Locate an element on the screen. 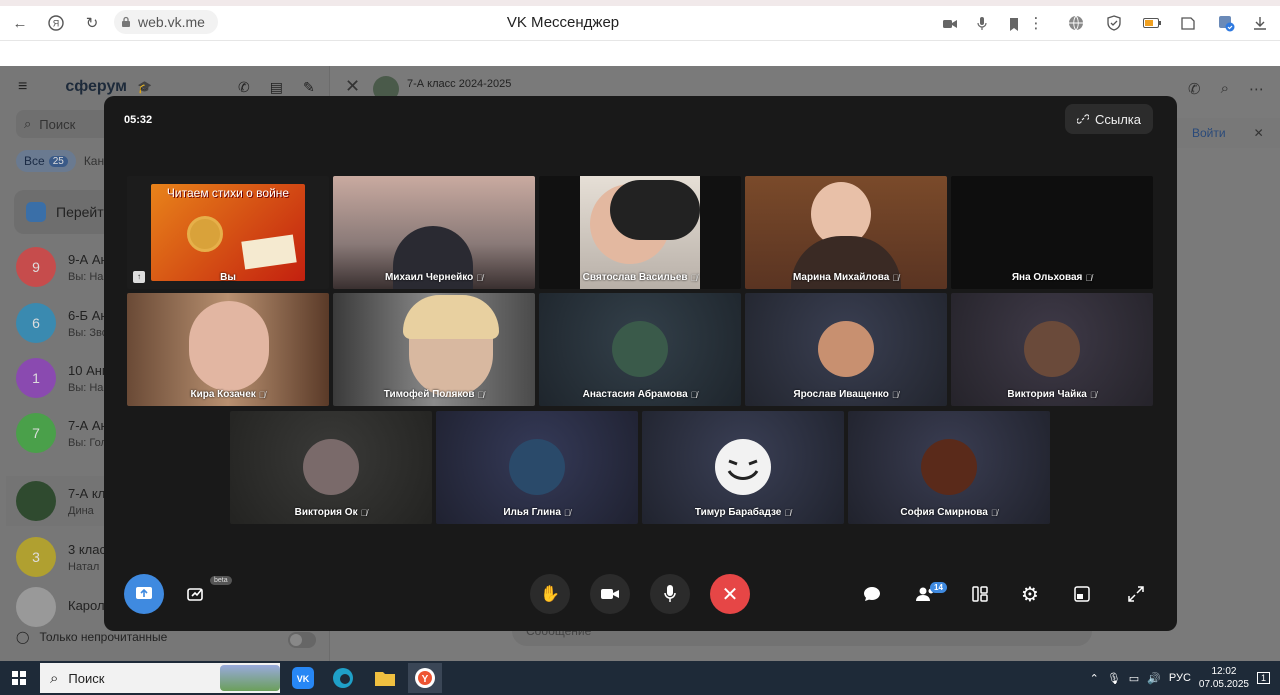 The height and width of the screenshot is (695, 1280). settings-button: ⚙ is located at coordinates (1030, 594).